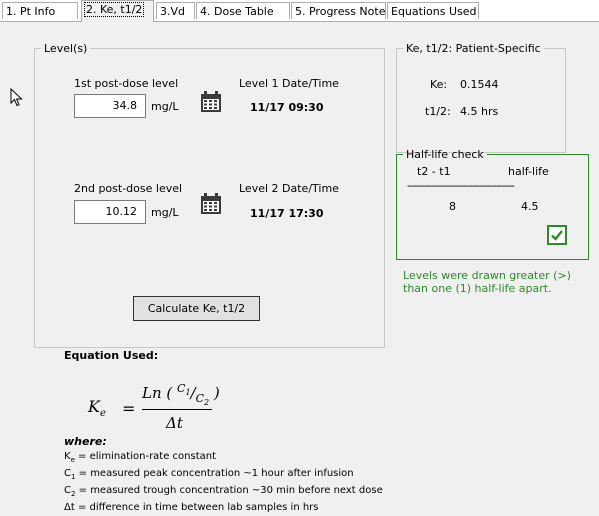 This screenshot has height=516, width=599. Describe the element at coordinates (530, 206) in the screenshot. I see `halflife-val2: 4.5` at that location.